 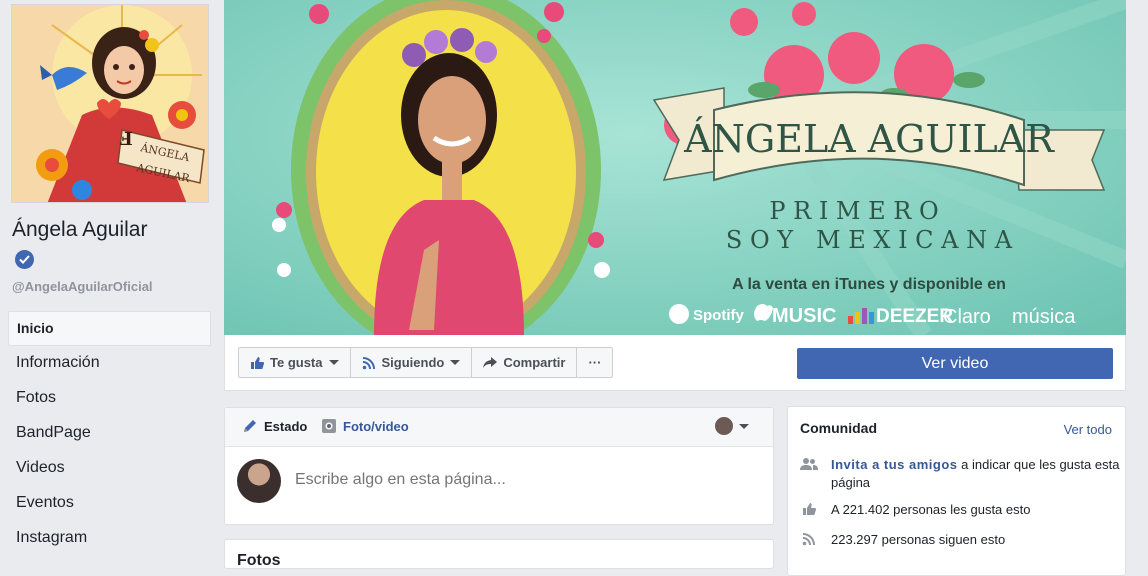 I want to click on page-username: @AngelaAguilarOficial, so click(x=82, y=286).